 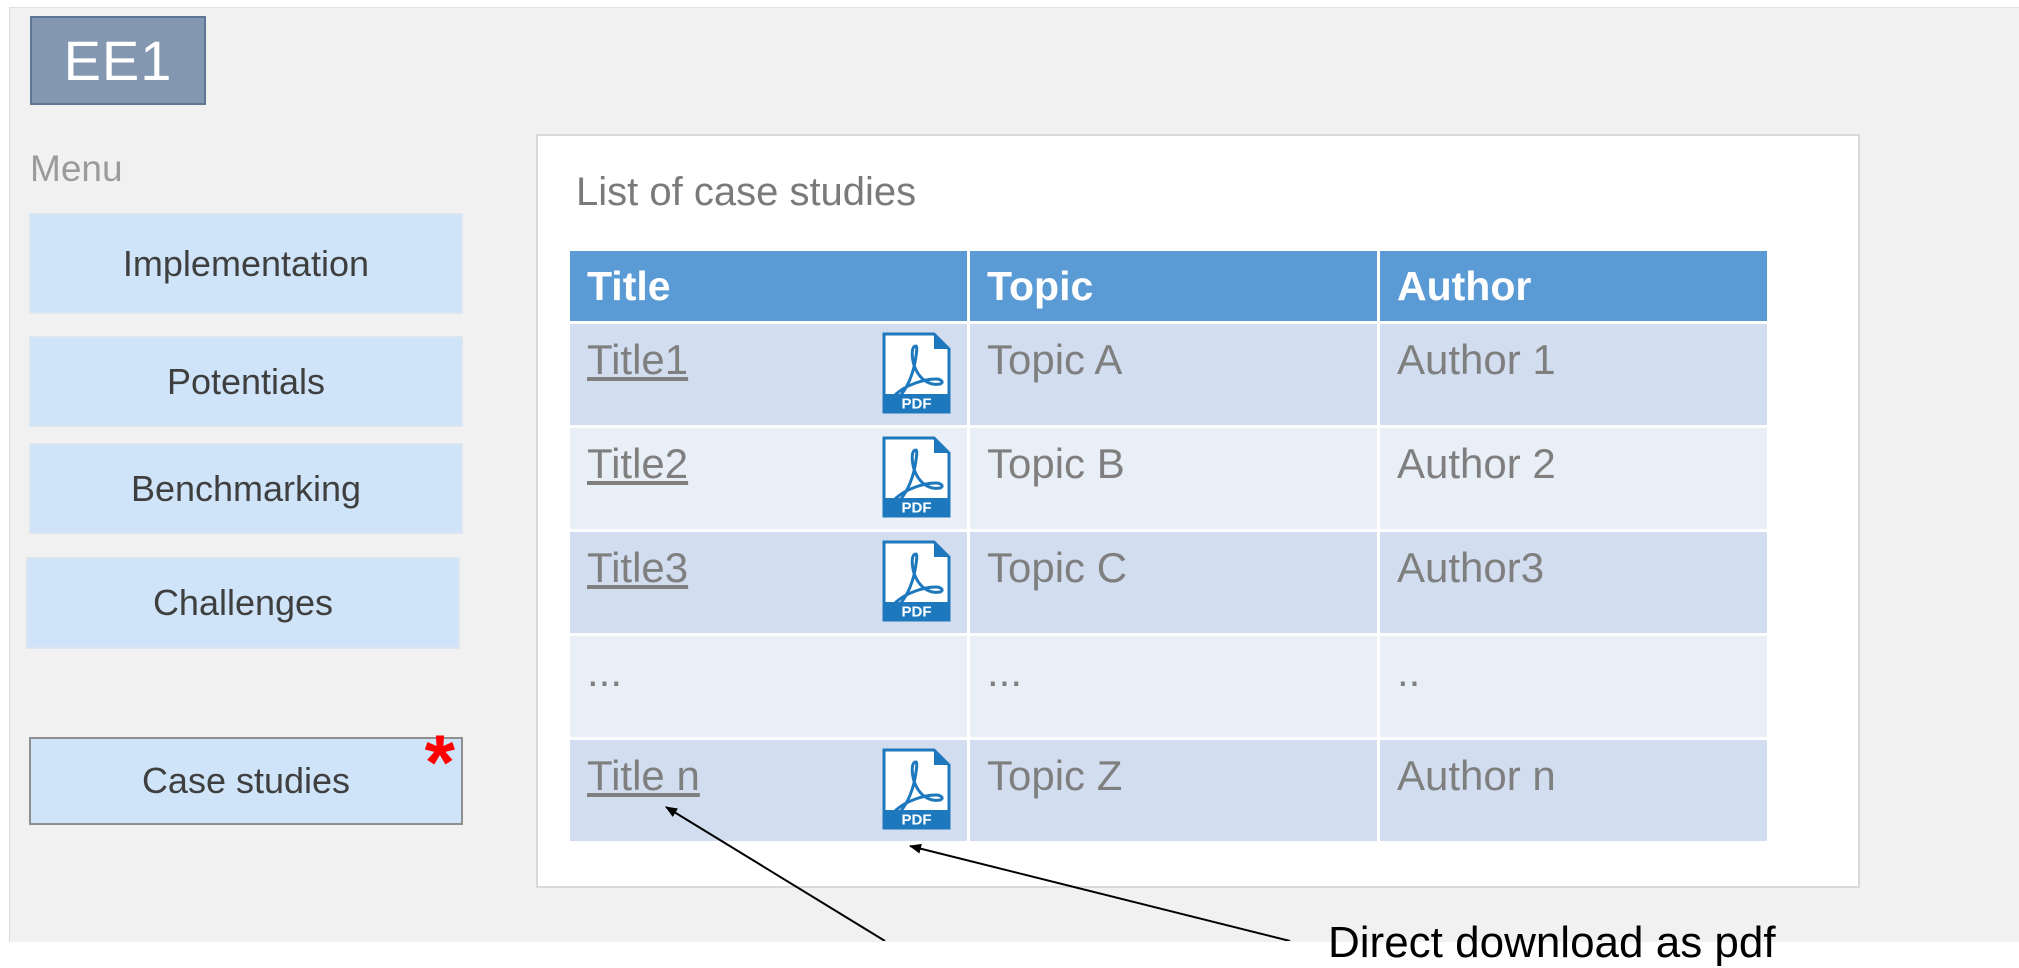 What do you see at coordinates (439, 762) in the screenshot?
I see `selected-marker: *` at bounding box center [439, 762].